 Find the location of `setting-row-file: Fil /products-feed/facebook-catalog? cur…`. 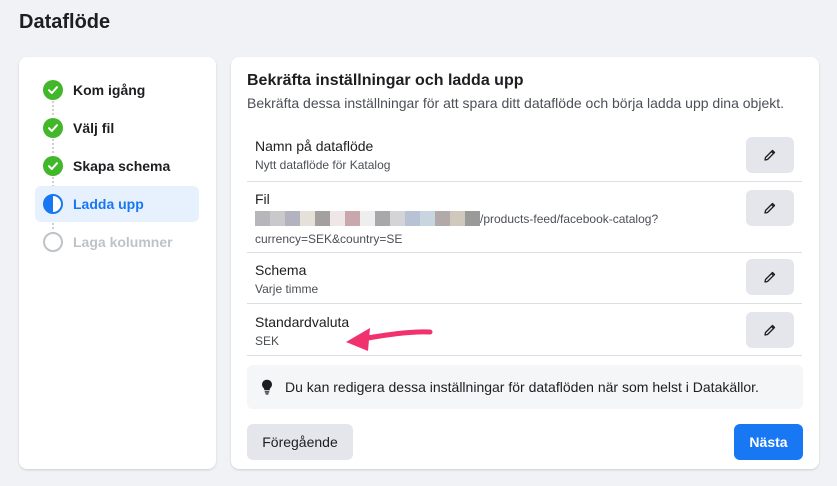

setting-row-file: Fil /products-feed/facebook-catalog? cur… is located at coordinates (524, 217).